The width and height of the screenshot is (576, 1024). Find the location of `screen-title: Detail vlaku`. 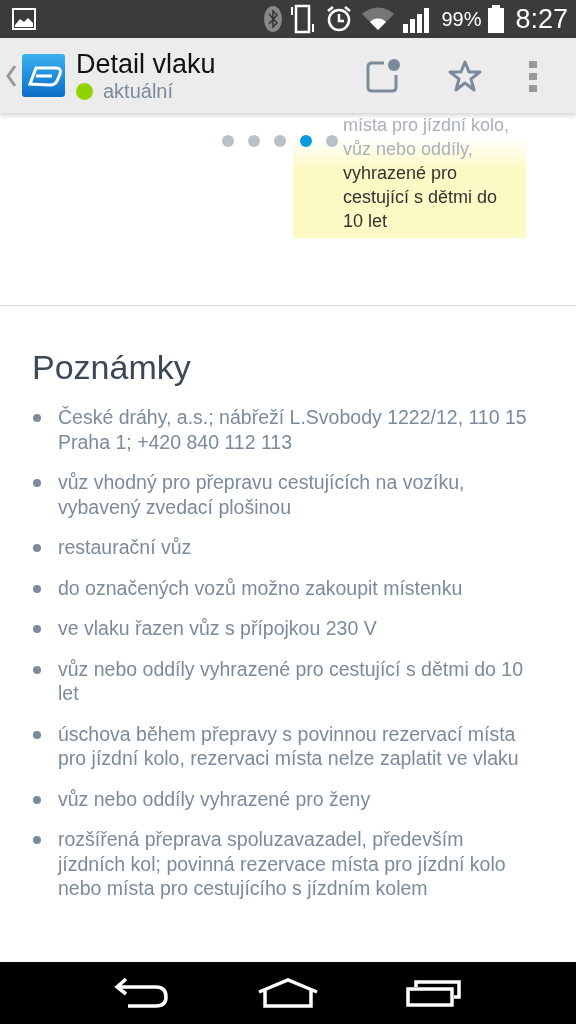

screen-title: Detail vlaku is located at coordinates (146, 64).